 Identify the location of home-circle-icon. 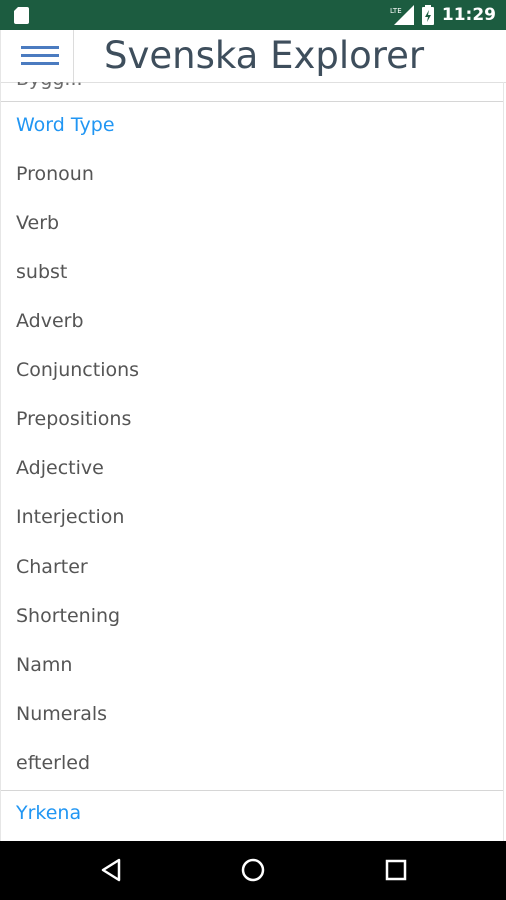
(253, 870).